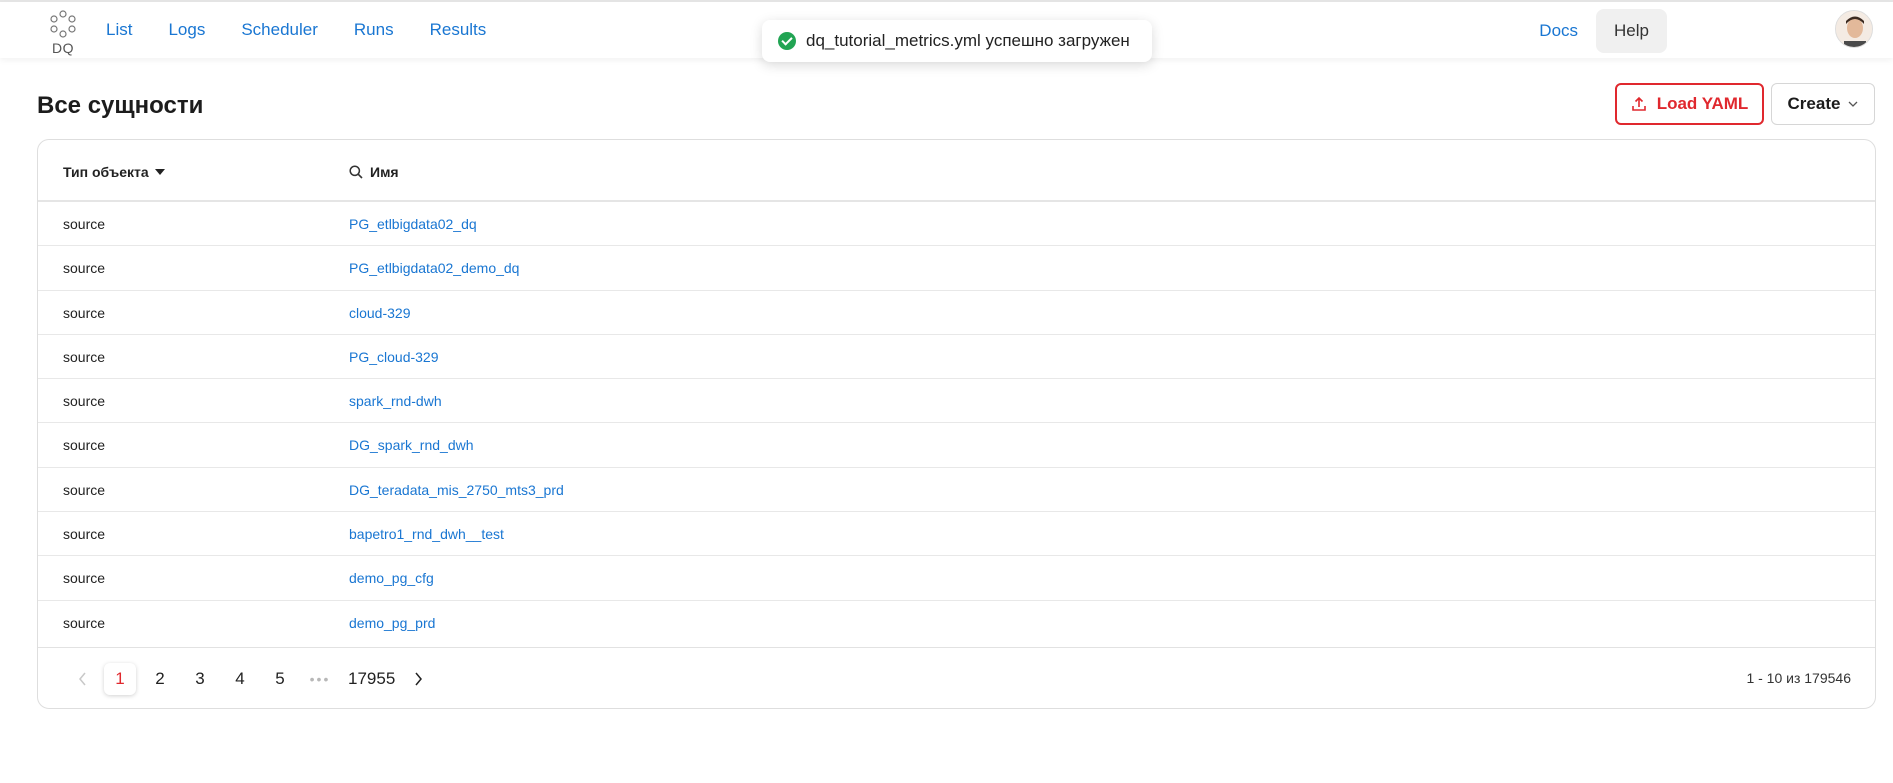 The width and height of the screenshot is (1893, 783). What do you see at coordinates (1631, 31) in the screenshot?
I see `help-button: Help` at bounding box center [1631, 31].